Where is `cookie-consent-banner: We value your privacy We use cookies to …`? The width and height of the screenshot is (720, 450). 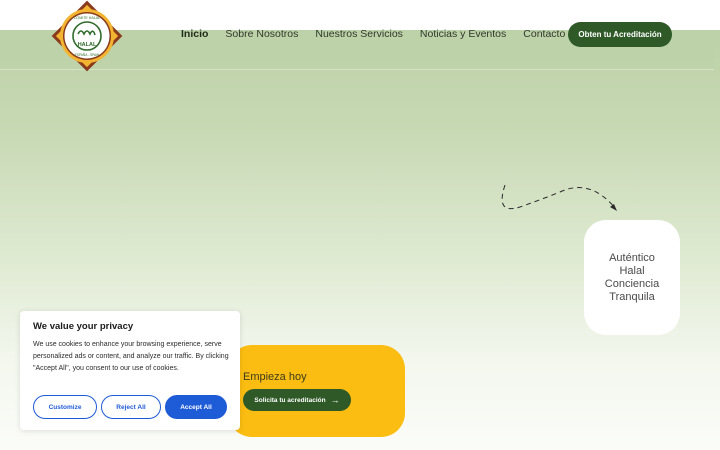
cookie-consent-banner: We value your privacy We use cookies to … is located at coordinates (130, 370).